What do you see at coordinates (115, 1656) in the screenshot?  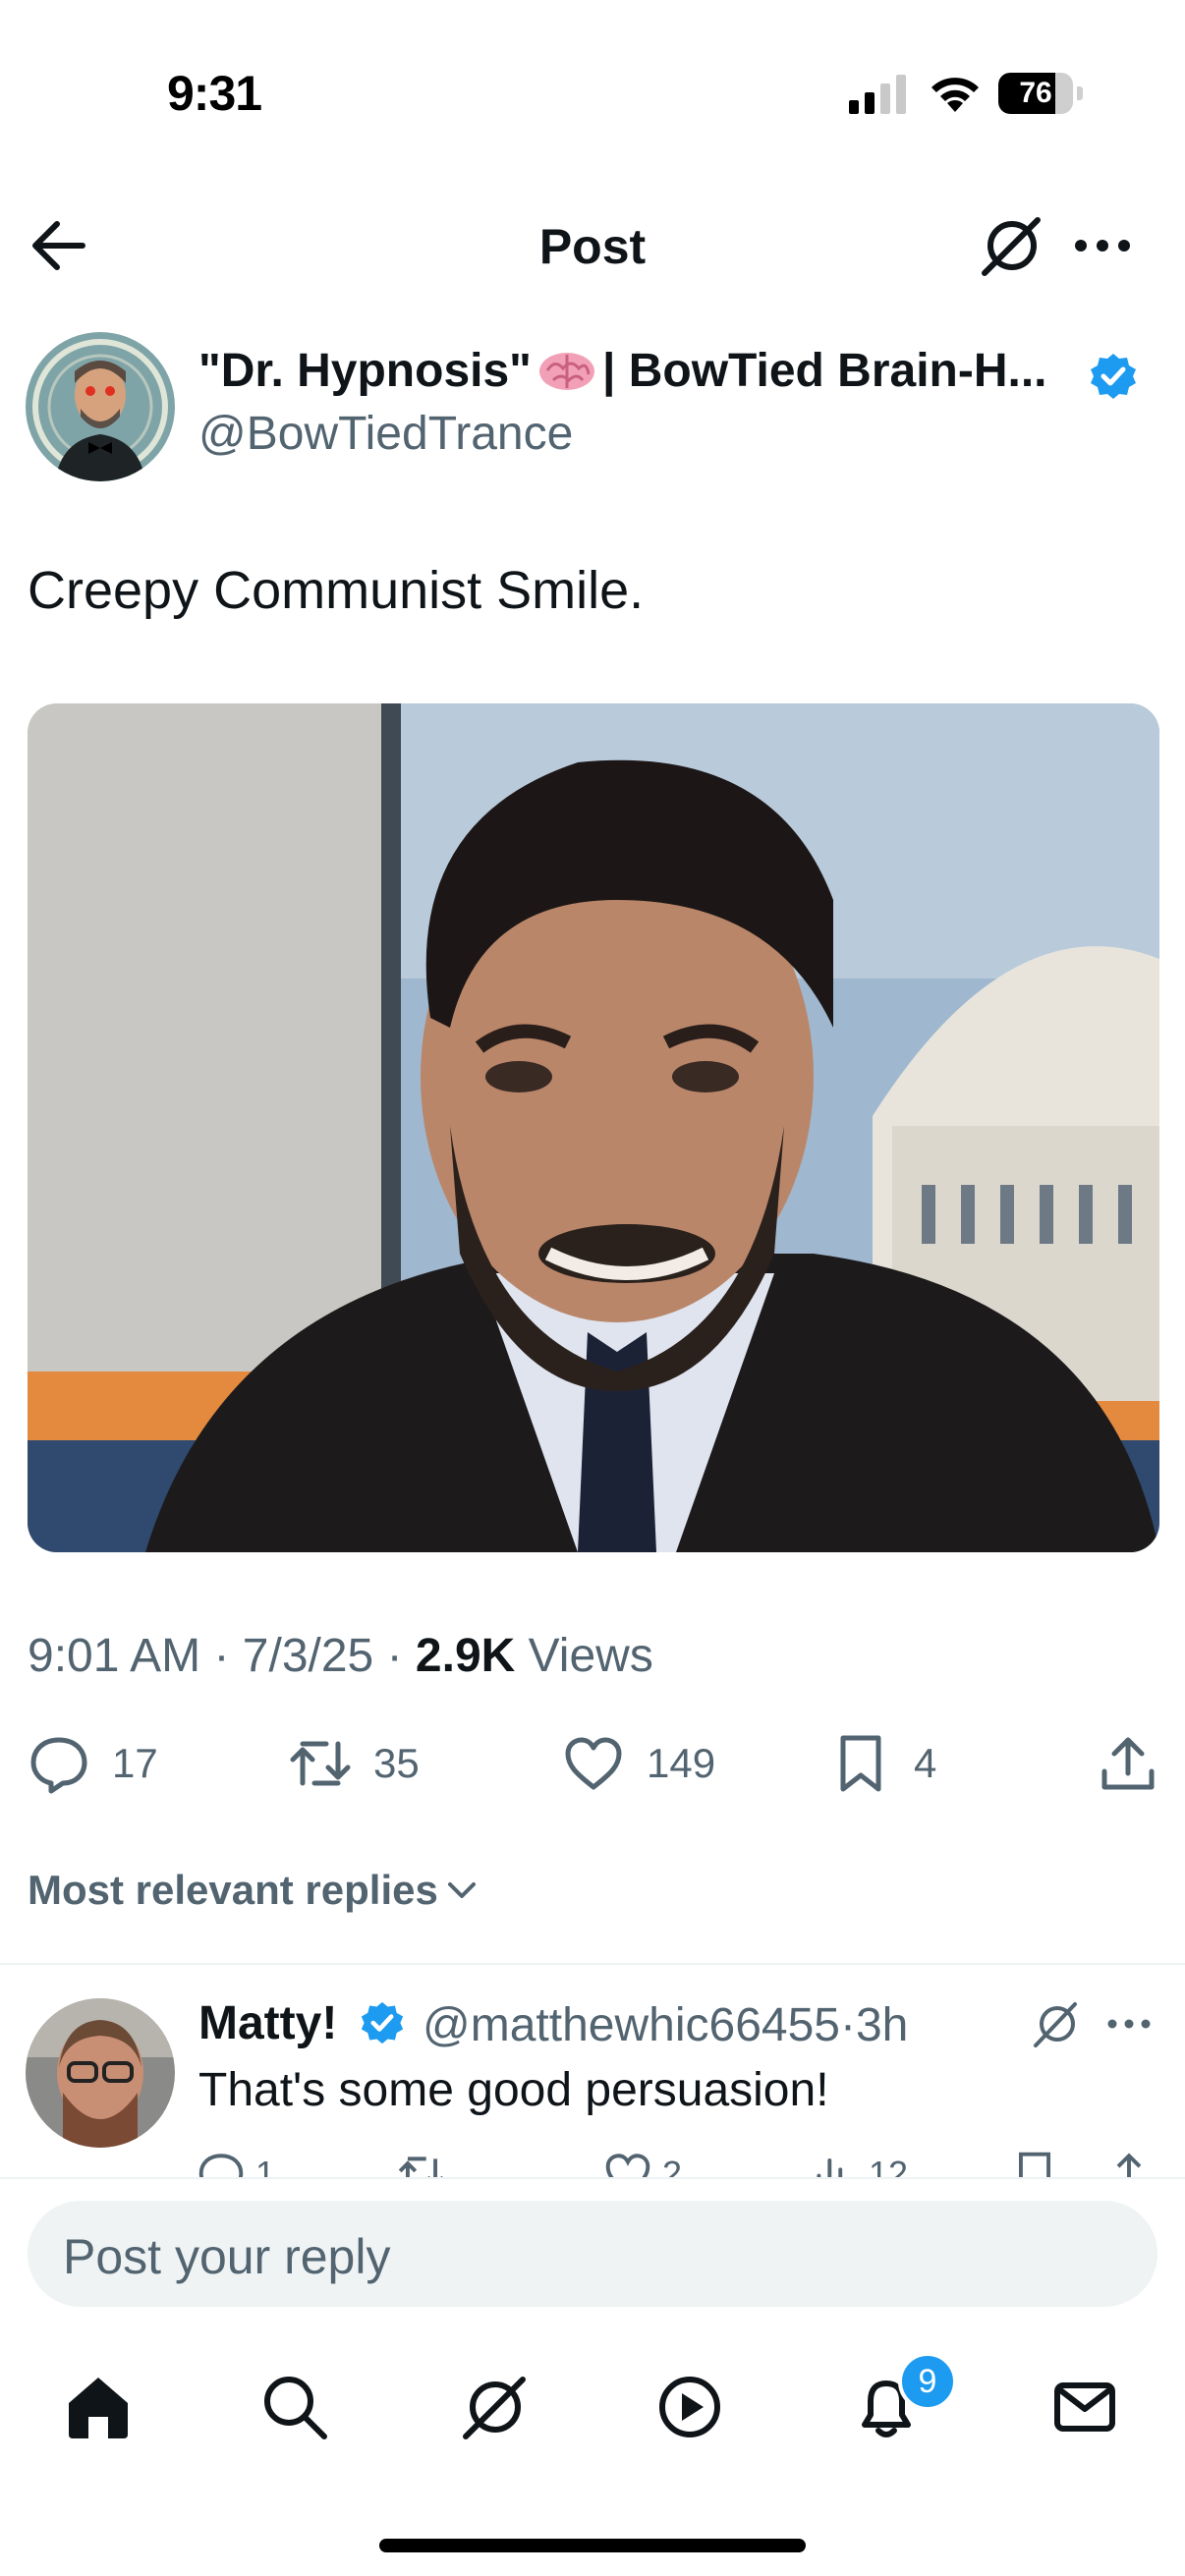 I see `post-time: 9:01 AM` at bounding box center [115, 1656].